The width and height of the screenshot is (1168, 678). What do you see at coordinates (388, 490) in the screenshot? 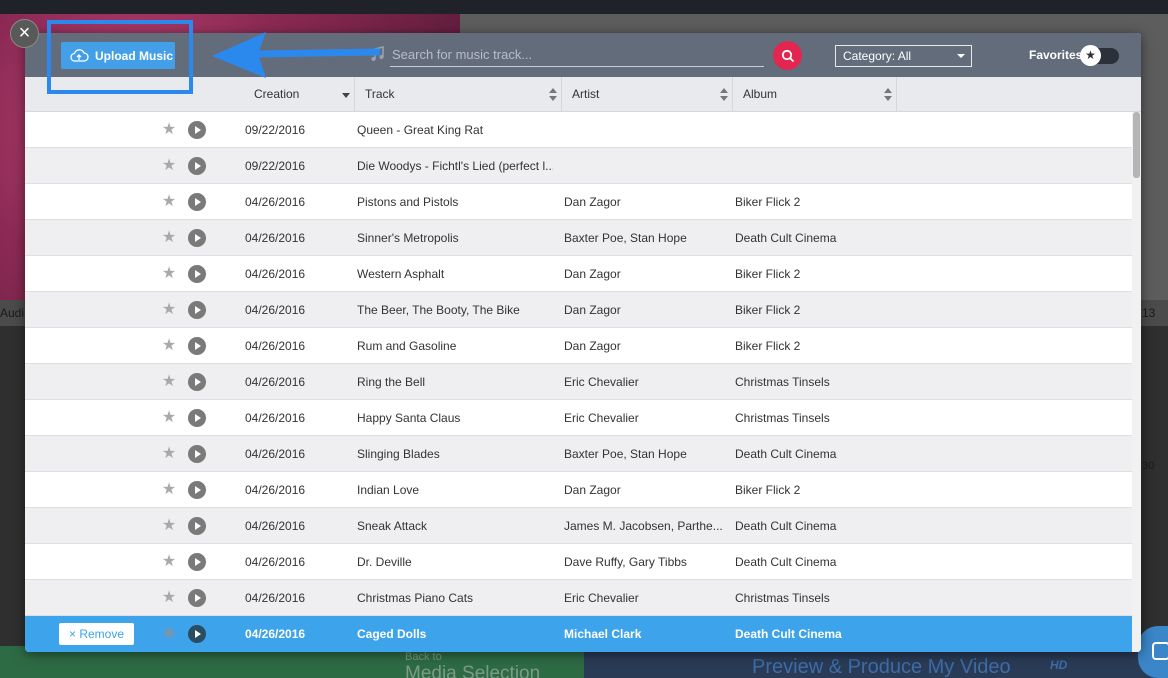
I see `track-title: Indian Love` at bounding box center [388, 490].